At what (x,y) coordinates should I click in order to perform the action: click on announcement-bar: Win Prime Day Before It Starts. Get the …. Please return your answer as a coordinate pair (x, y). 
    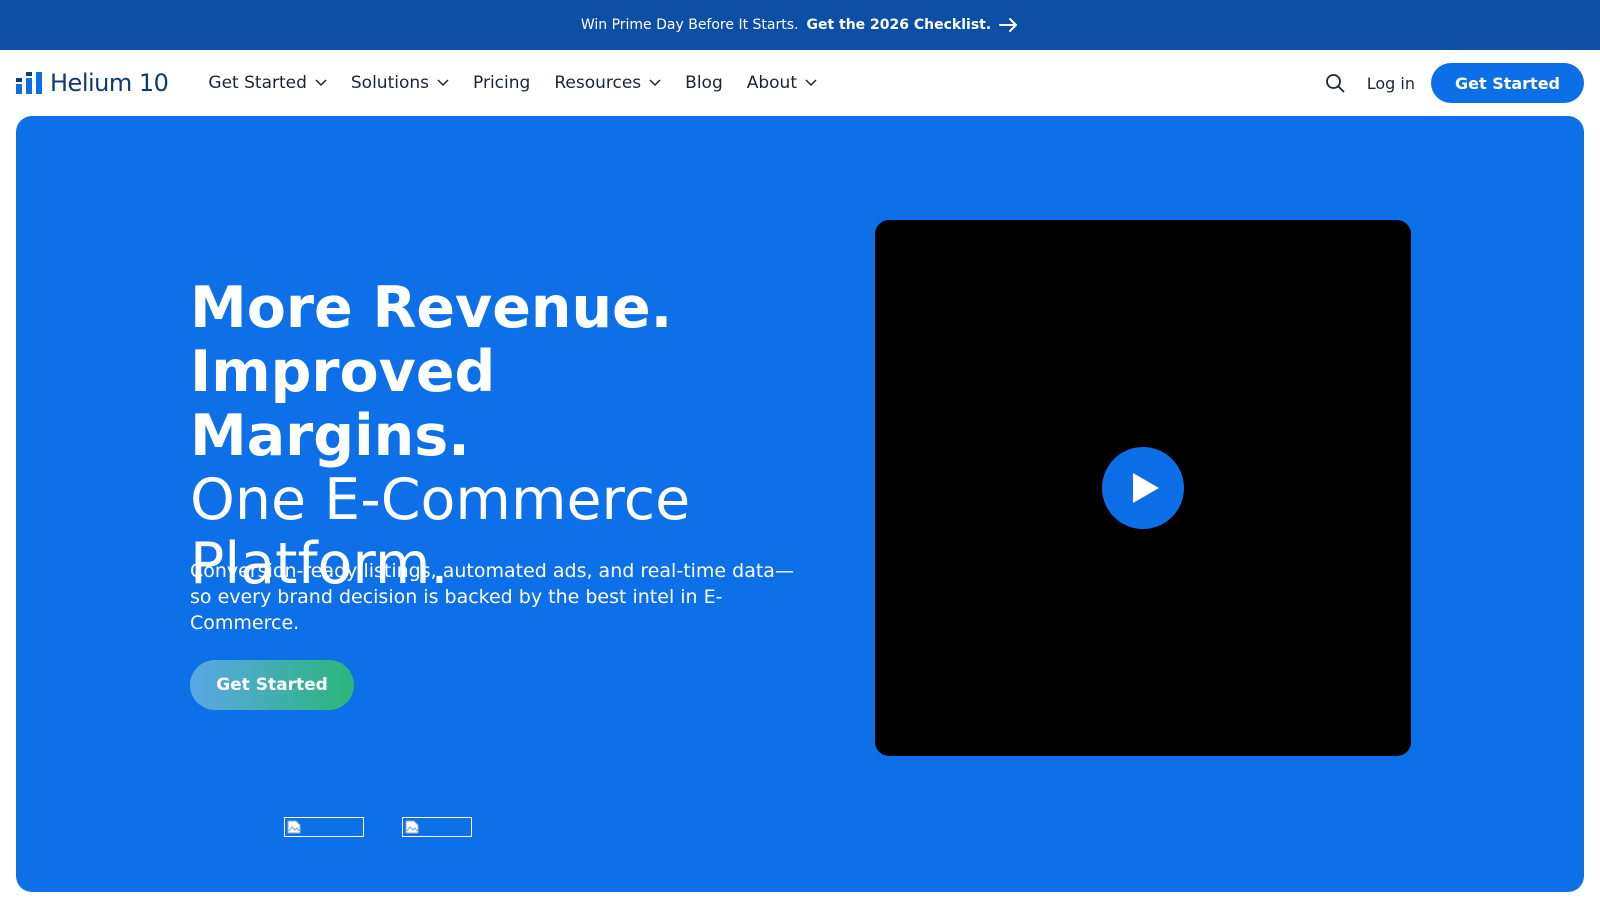
    Looking at the image, I should click on (800, 25).